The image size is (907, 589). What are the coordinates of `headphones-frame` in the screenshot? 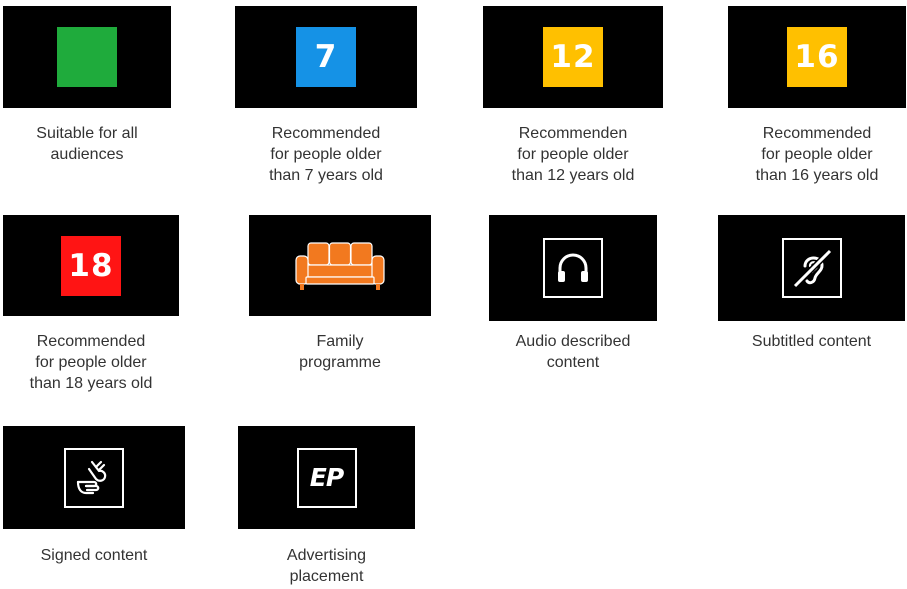 It's located at (573, 268).